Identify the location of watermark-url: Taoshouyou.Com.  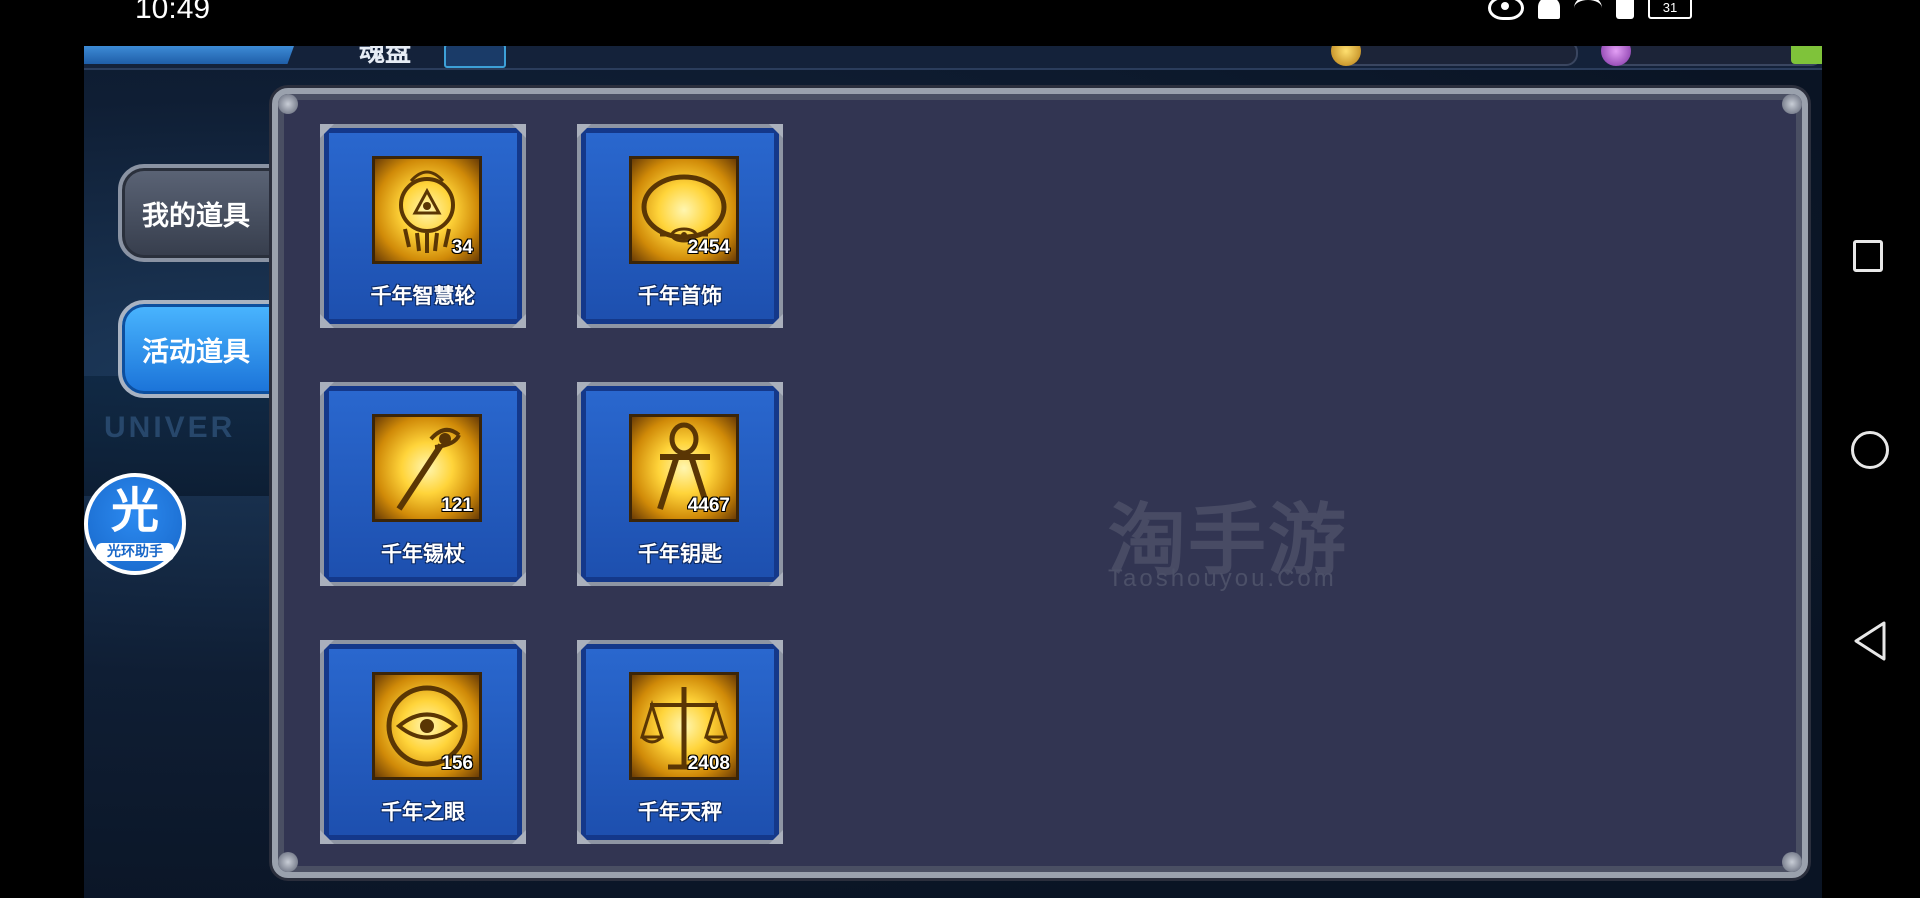
(1222, 578).